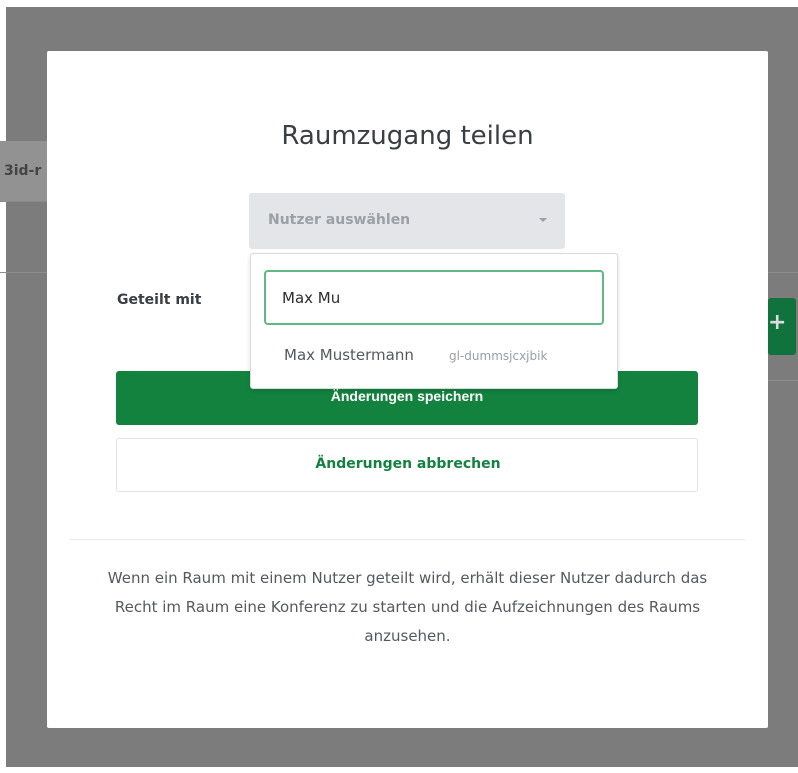 Image resolution: width=798 pixels, height=773 pixels. Describe the element at coordinates (777, 322) in the screenshot. I see `background-plus-icon: +` at that location.